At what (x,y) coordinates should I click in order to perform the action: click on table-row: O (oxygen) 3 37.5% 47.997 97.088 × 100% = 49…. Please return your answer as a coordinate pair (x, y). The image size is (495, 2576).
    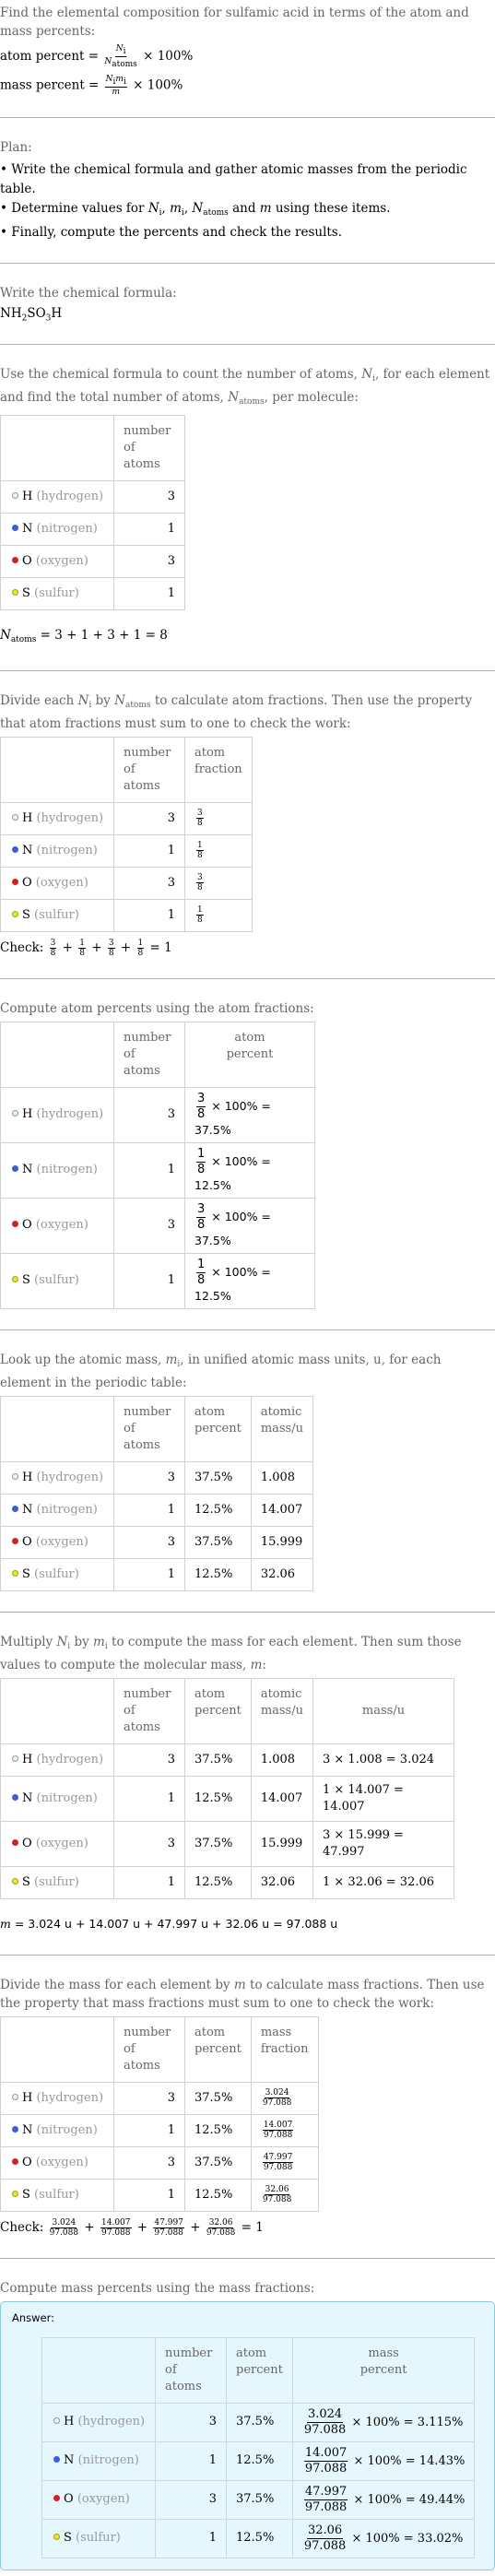
    Looking at the image, I should click on (258, 2499).